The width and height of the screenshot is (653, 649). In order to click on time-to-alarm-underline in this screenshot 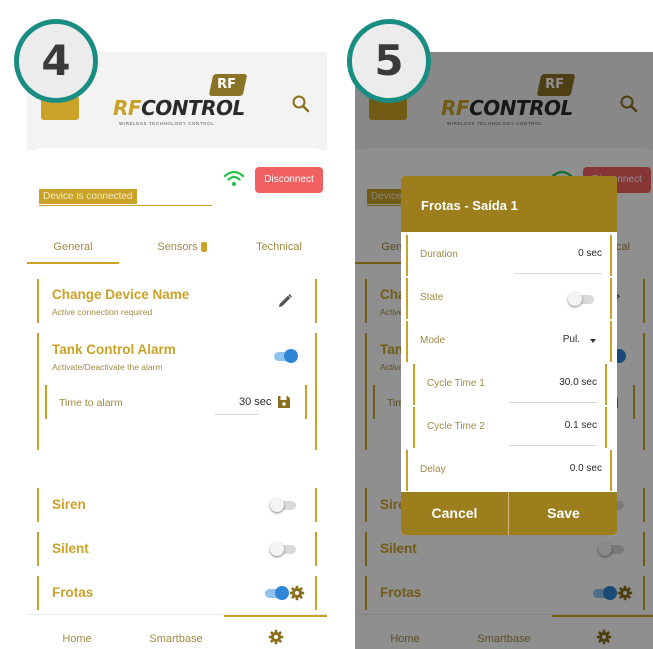, I will do `click(237, 414)`.